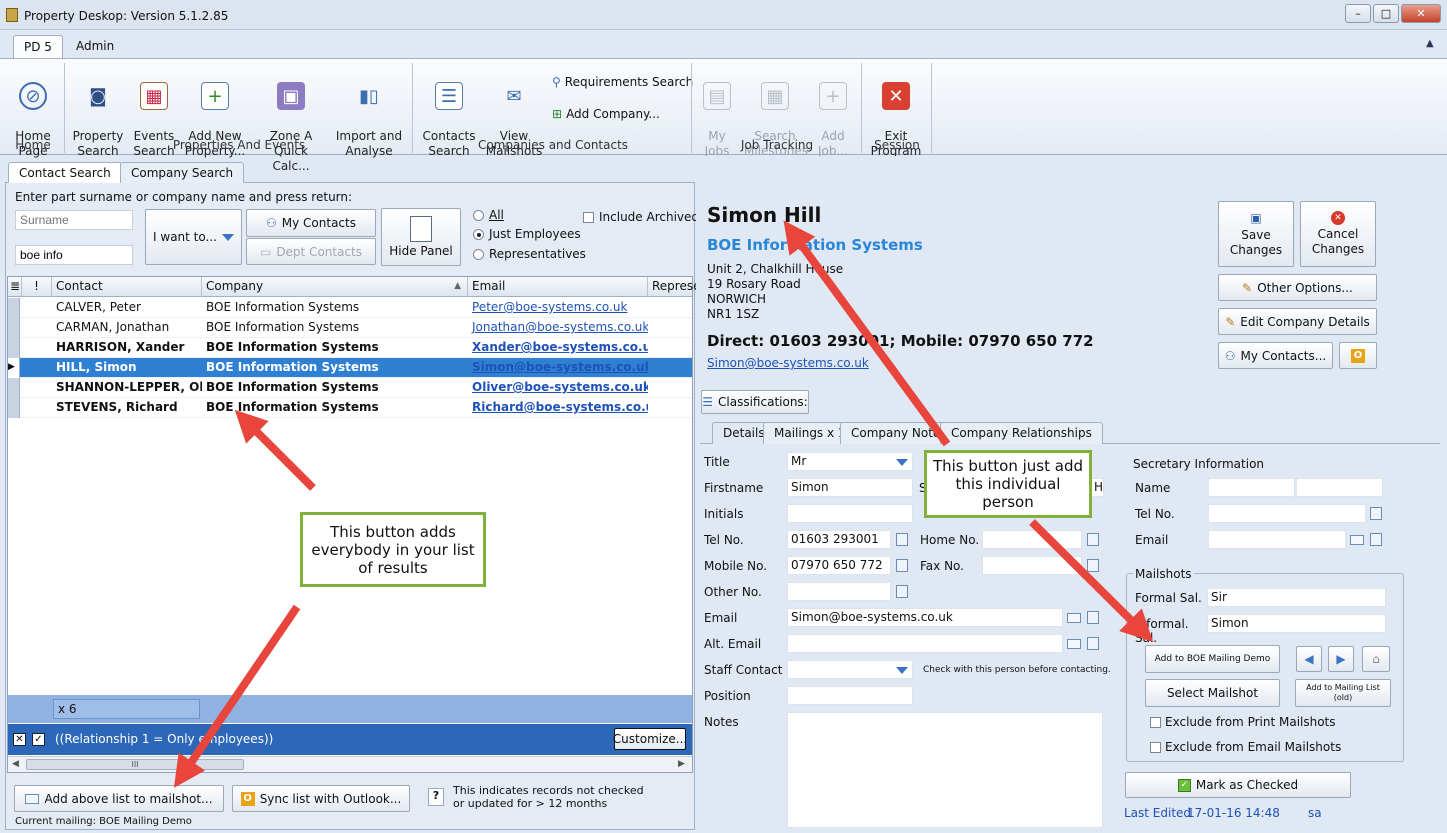 Image resolution: width=1447 pixels, height=833 pixels. Describe the element at coordinates (815, 245) in the screenshot. I see `contact-company-link: BOE Information Systems` at that location.